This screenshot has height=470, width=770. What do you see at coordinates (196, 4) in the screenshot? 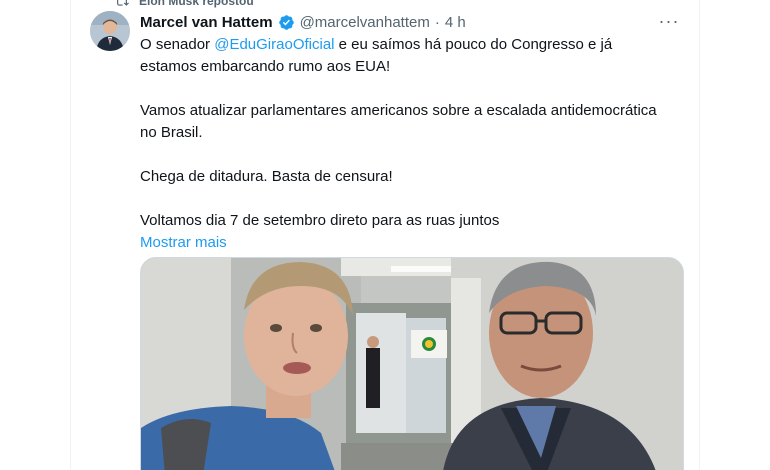
I see `repost-text: Elon Musk repostou` at bounding box center [196, 4].